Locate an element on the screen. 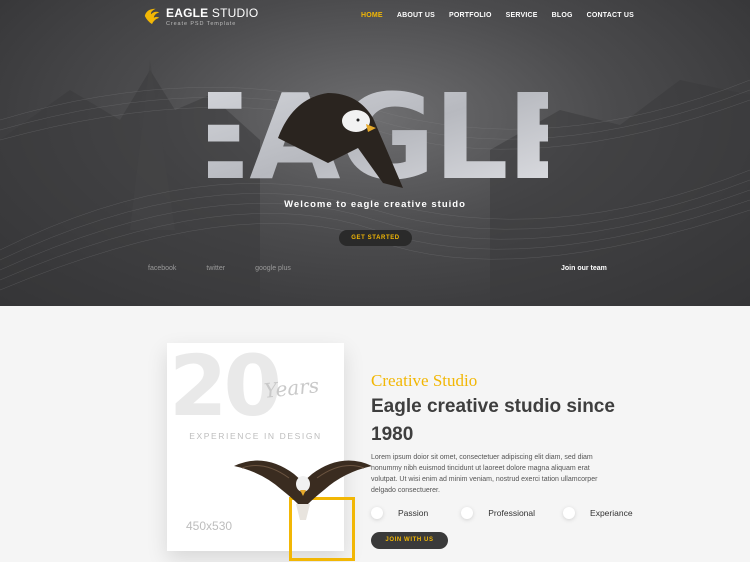 The width and height of the screenshot is (750, 562). nav-home: HOME is located at coordinates (372, 15).